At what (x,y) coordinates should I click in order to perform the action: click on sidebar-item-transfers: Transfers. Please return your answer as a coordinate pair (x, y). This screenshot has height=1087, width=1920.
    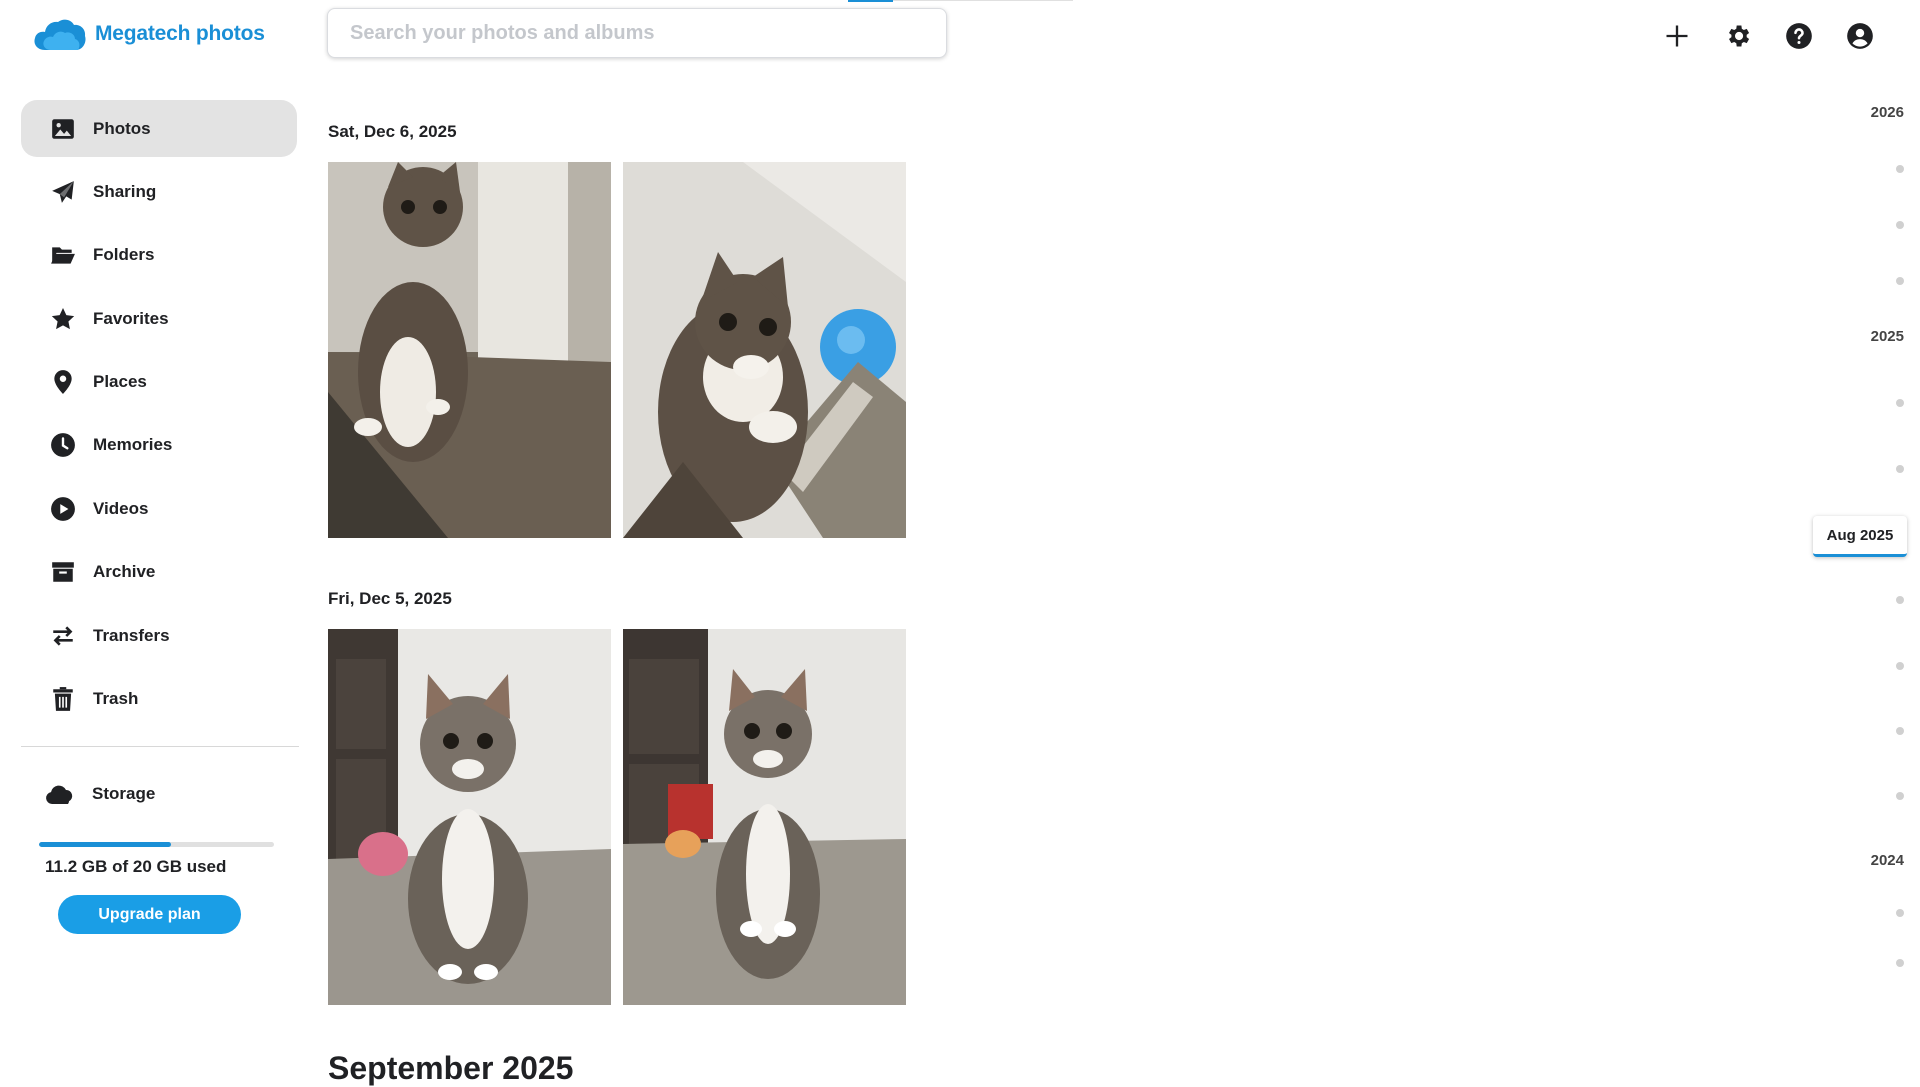
    Looking at the image, I should click on (159, 635).